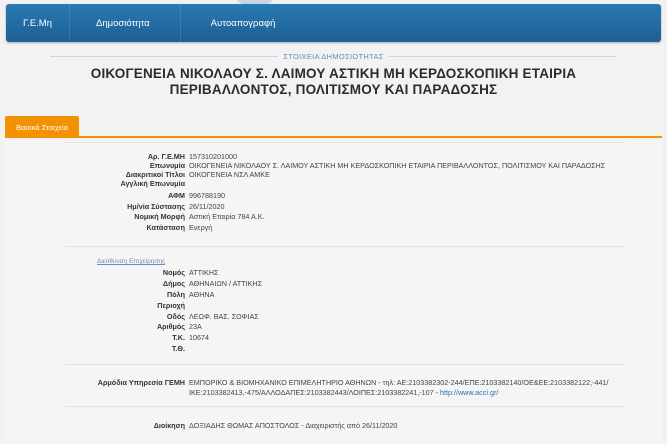  What do you see at coordinates (176, 294) in the screenshot?
I see `field-label: Πόλη` at bounding box center [176, 294].